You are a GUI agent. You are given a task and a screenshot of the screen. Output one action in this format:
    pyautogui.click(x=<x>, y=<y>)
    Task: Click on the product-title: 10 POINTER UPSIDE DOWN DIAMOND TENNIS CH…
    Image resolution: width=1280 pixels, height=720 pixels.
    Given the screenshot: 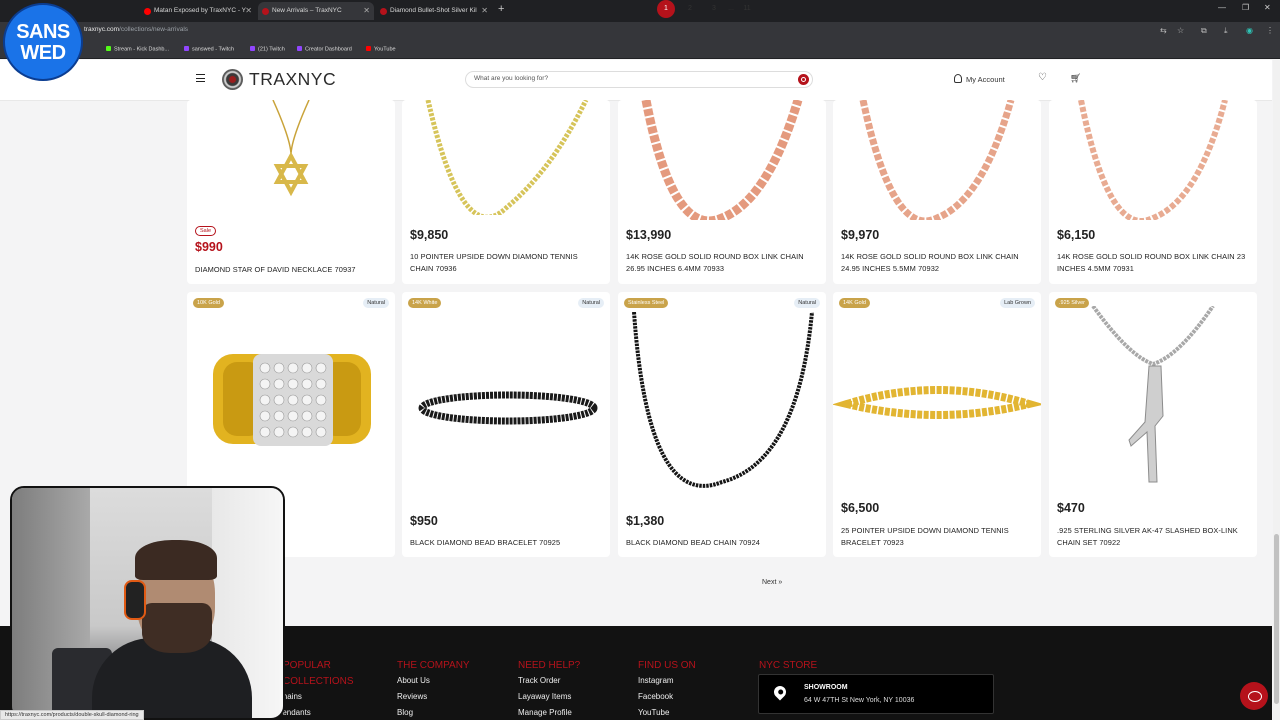 What is the action you would take?
    pyautogui.click(x=506, y=263)
    